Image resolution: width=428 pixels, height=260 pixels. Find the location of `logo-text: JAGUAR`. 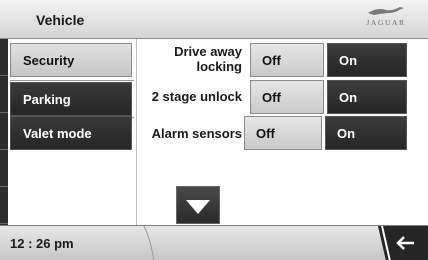

logo-text: JAGUAR is located at coordinates (386, 22).